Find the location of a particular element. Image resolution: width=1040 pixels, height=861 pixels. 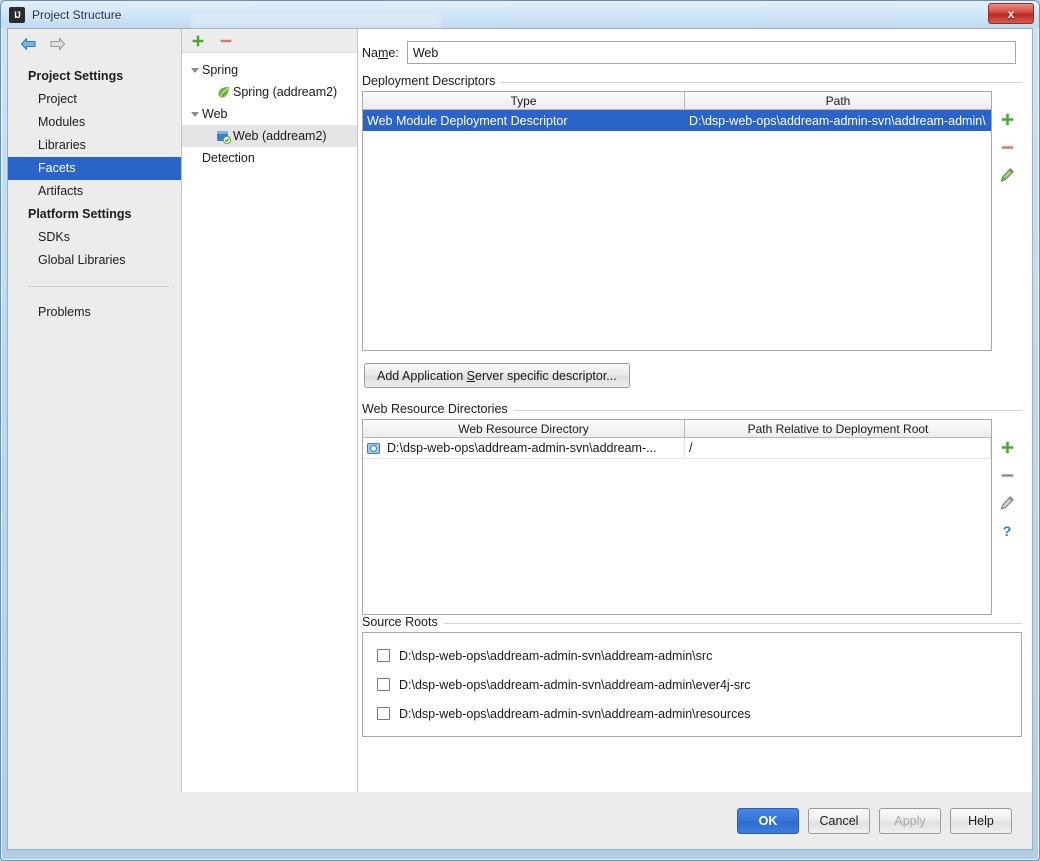

question-help-icon: ? is located at coordinates (1007, 531).